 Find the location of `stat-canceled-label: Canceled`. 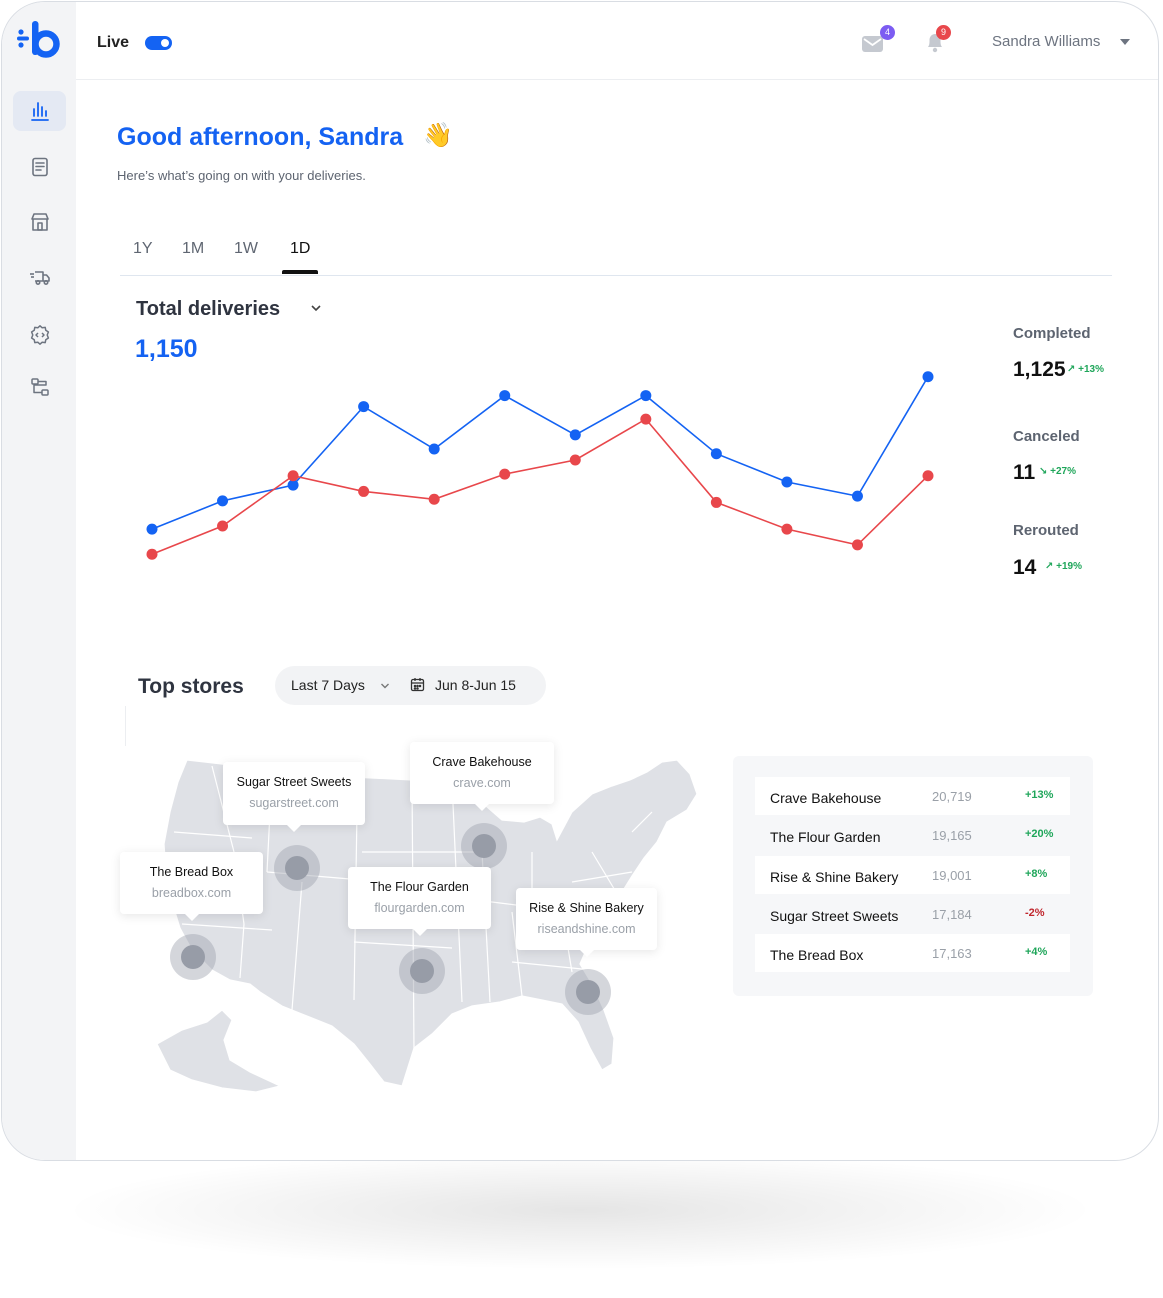

stat-canceled-label: Canceled is located at coordinates (1046, 436).